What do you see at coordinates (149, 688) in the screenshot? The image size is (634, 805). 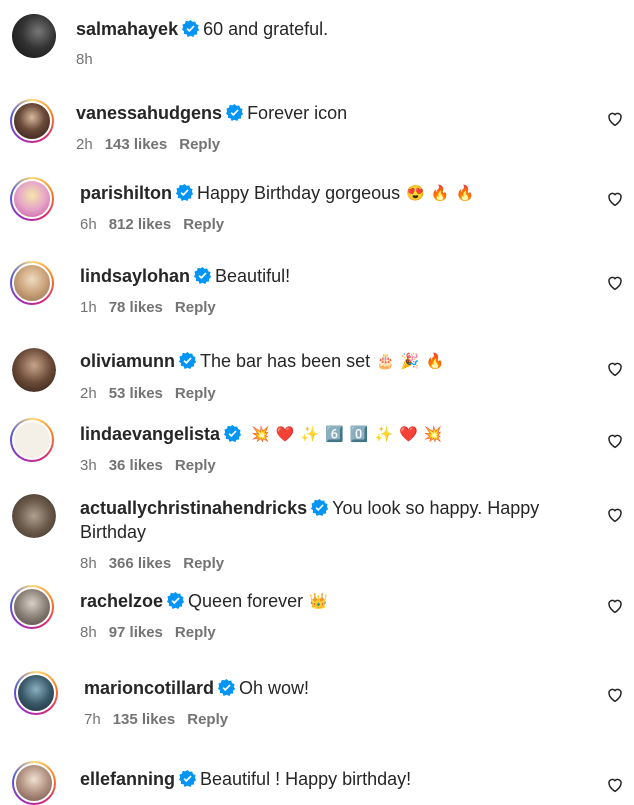 I see `username: marioncotillard` at bounding box center [149, 688].